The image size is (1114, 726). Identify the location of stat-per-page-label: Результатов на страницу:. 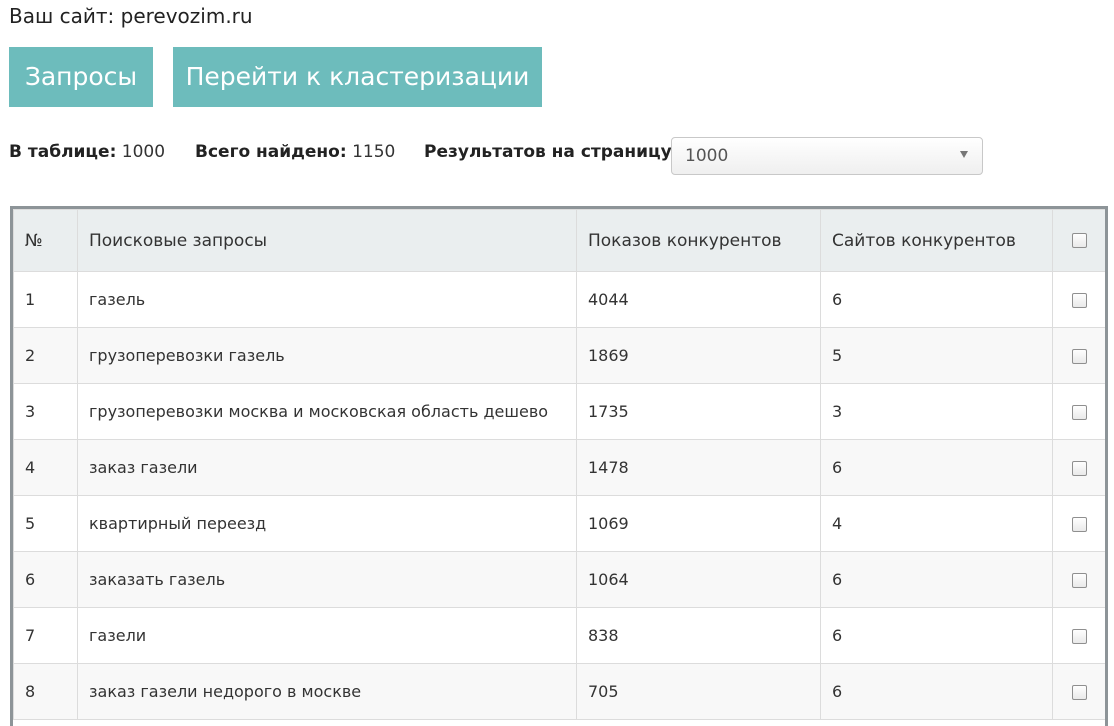
(551, 152).